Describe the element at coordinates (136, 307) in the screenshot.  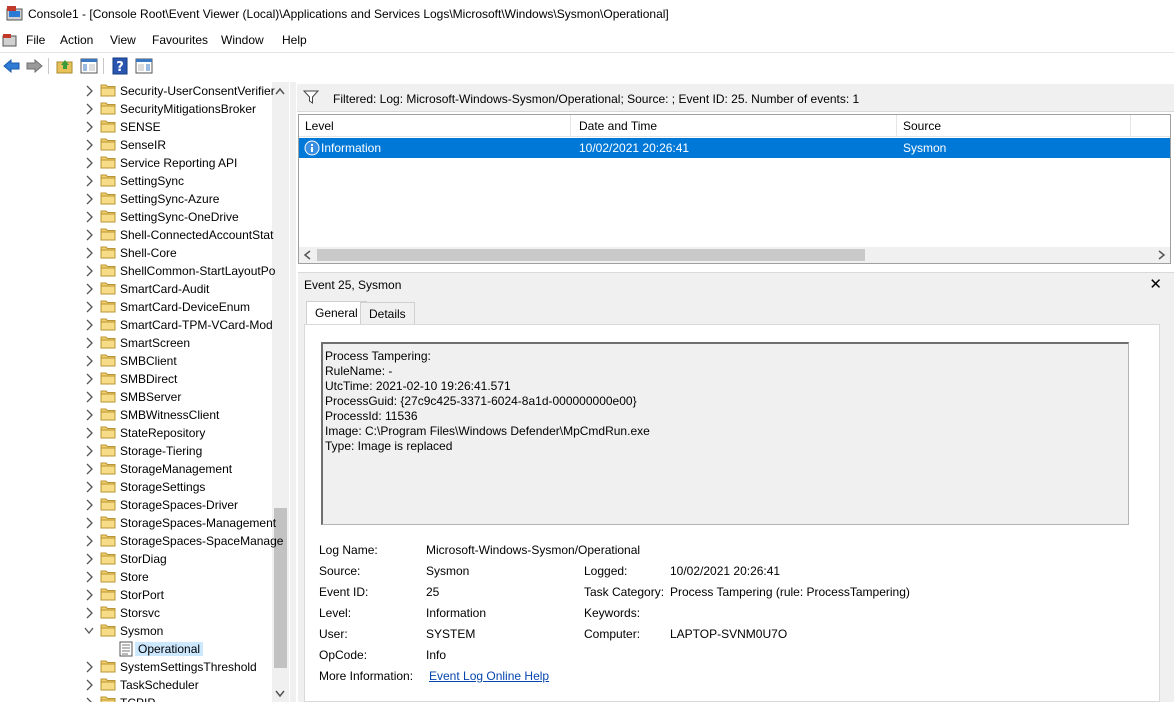
I see `tree-item: SmartCard-DeviceEnum` at that location.